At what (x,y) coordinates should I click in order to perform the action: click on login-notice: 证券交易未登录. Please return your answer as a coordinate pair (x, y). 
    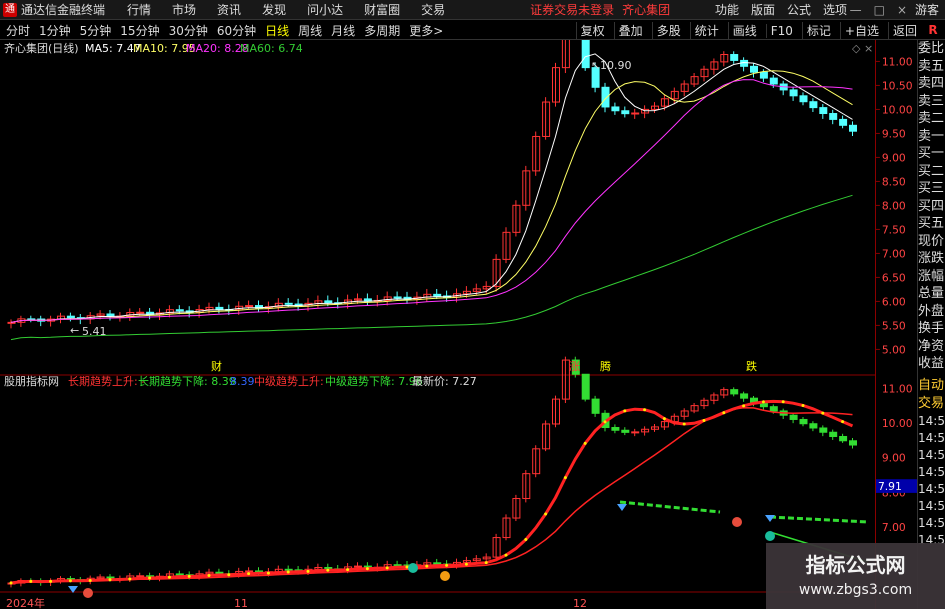
    Looking at the image, I should click on (572, 9).